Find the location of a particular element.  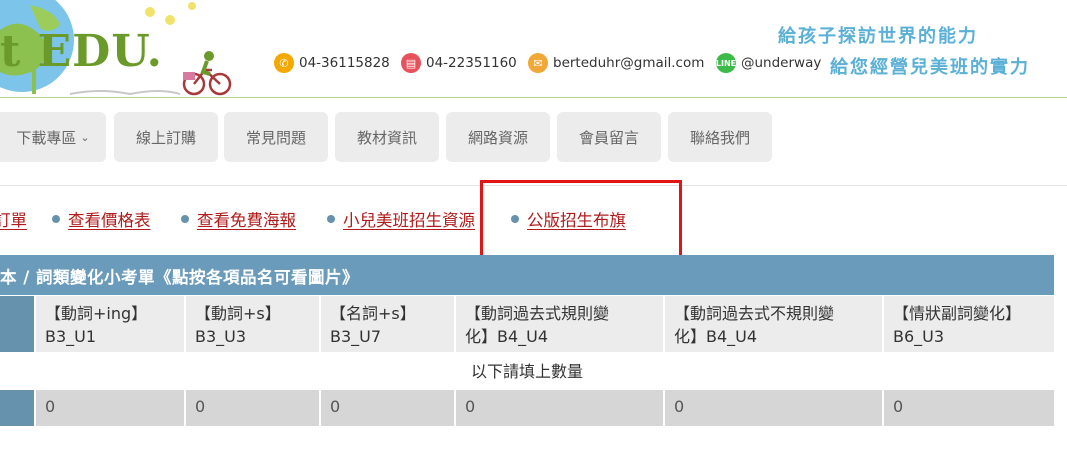

column-header-line2: B3_U7 is located at coordinates (356, 336).